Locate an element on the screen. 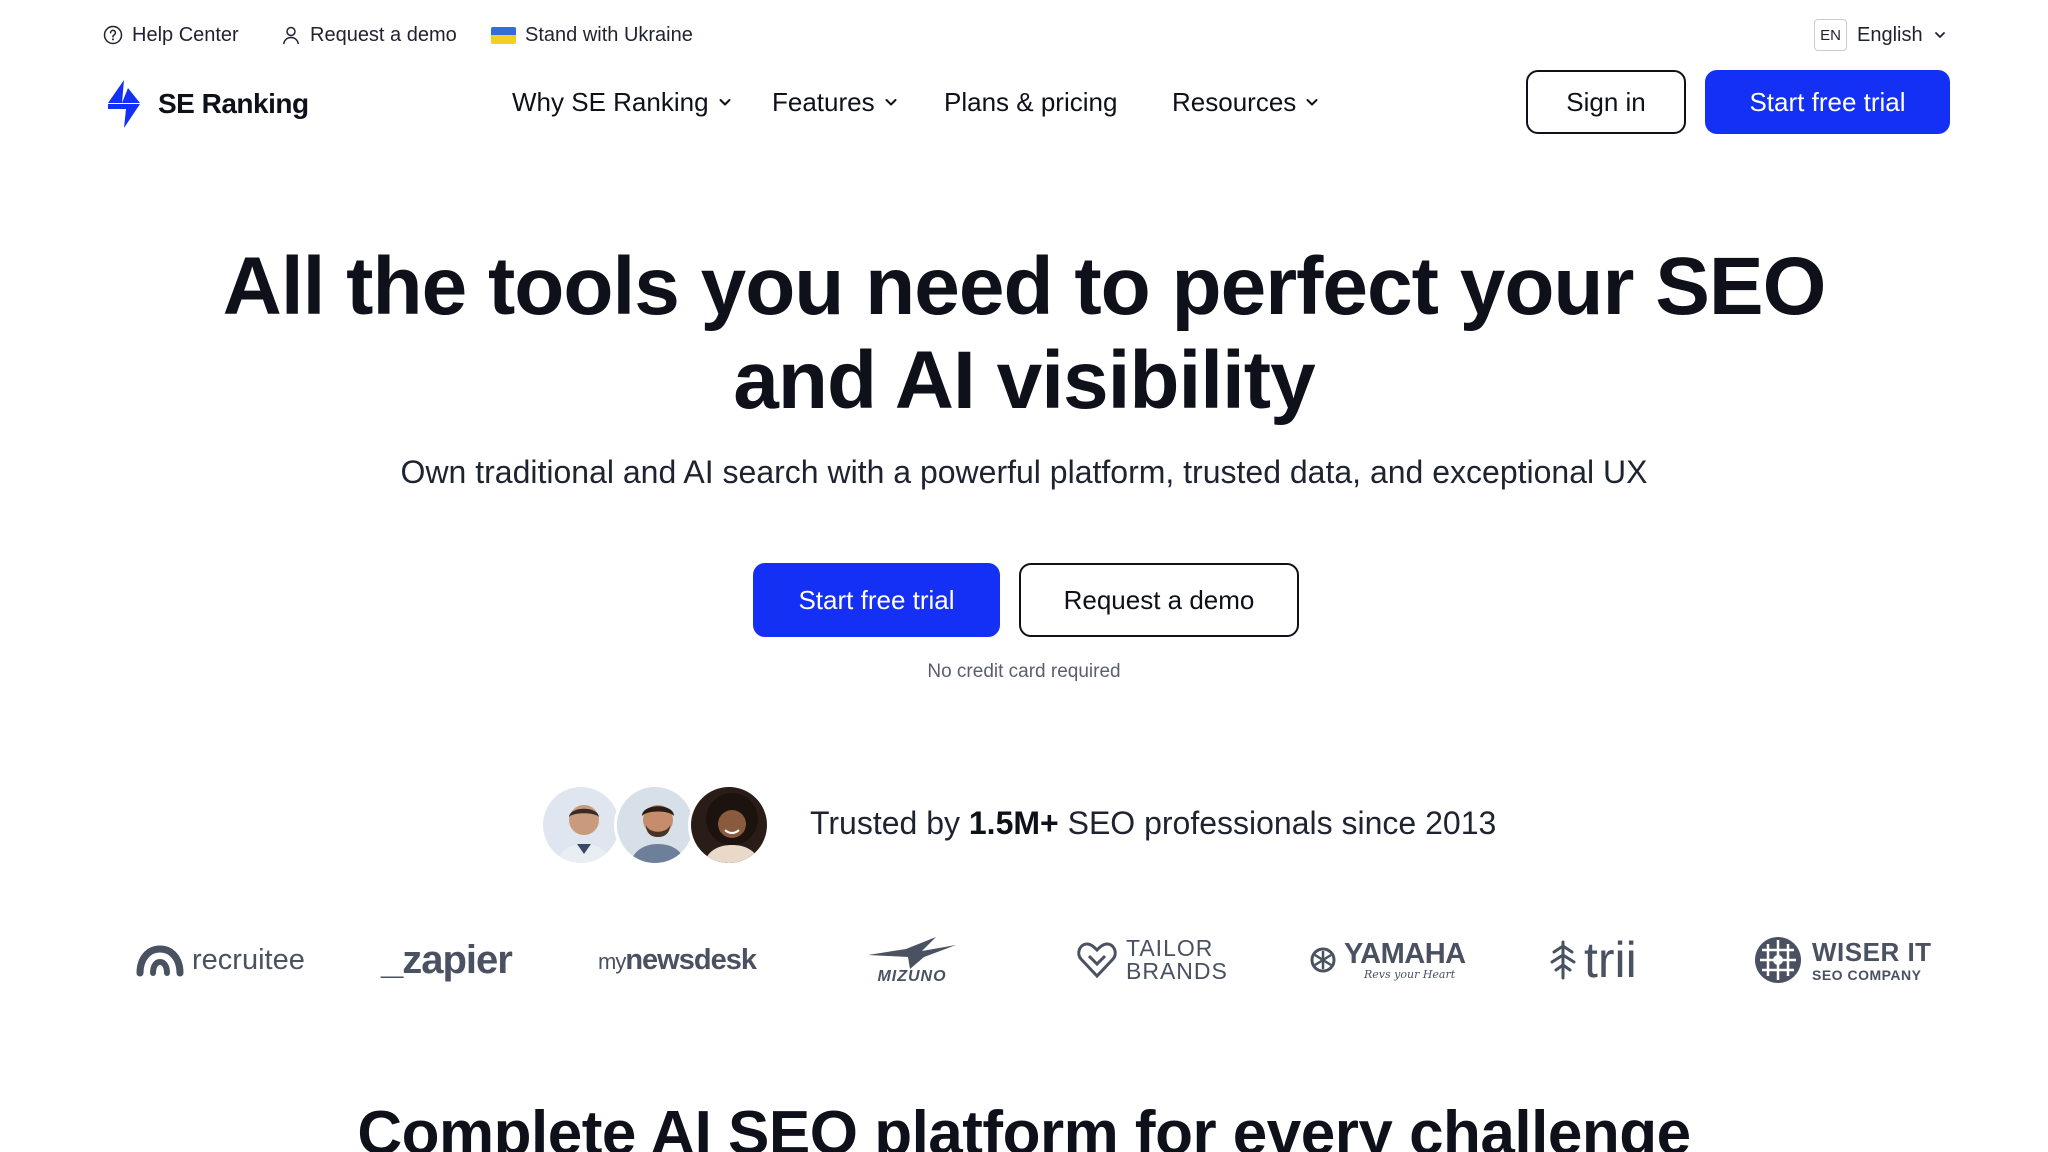  request-demo-link: Request a demo is located at coordinates (369, 35).